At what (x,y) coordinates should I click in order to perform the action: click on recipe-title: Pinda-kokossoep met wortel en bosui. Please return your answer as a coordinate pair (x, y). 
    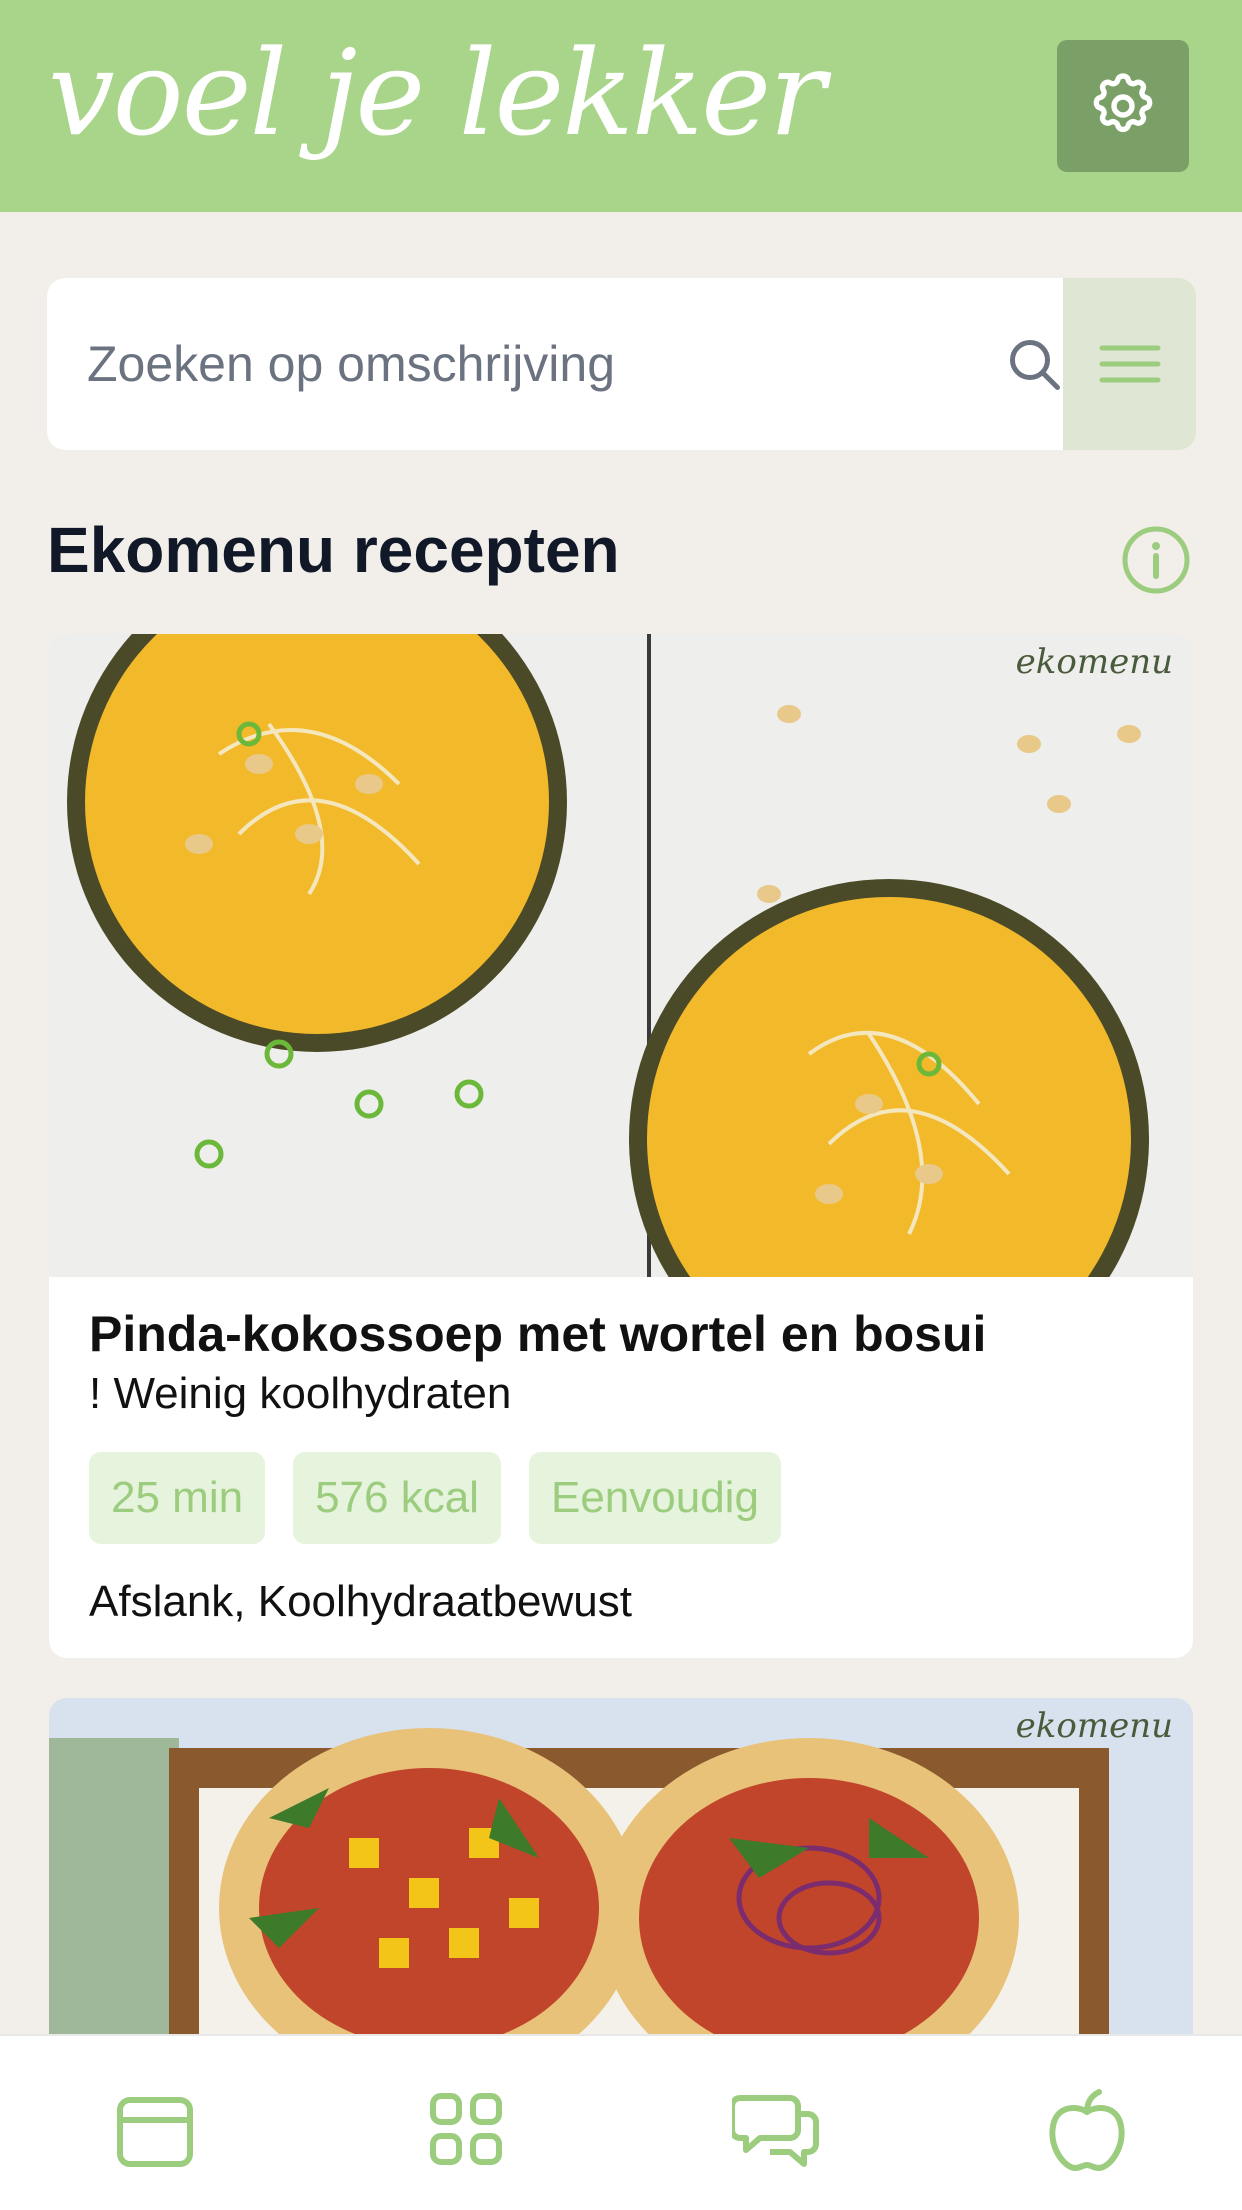
    Looking at the image, I should click on (538, 1334).